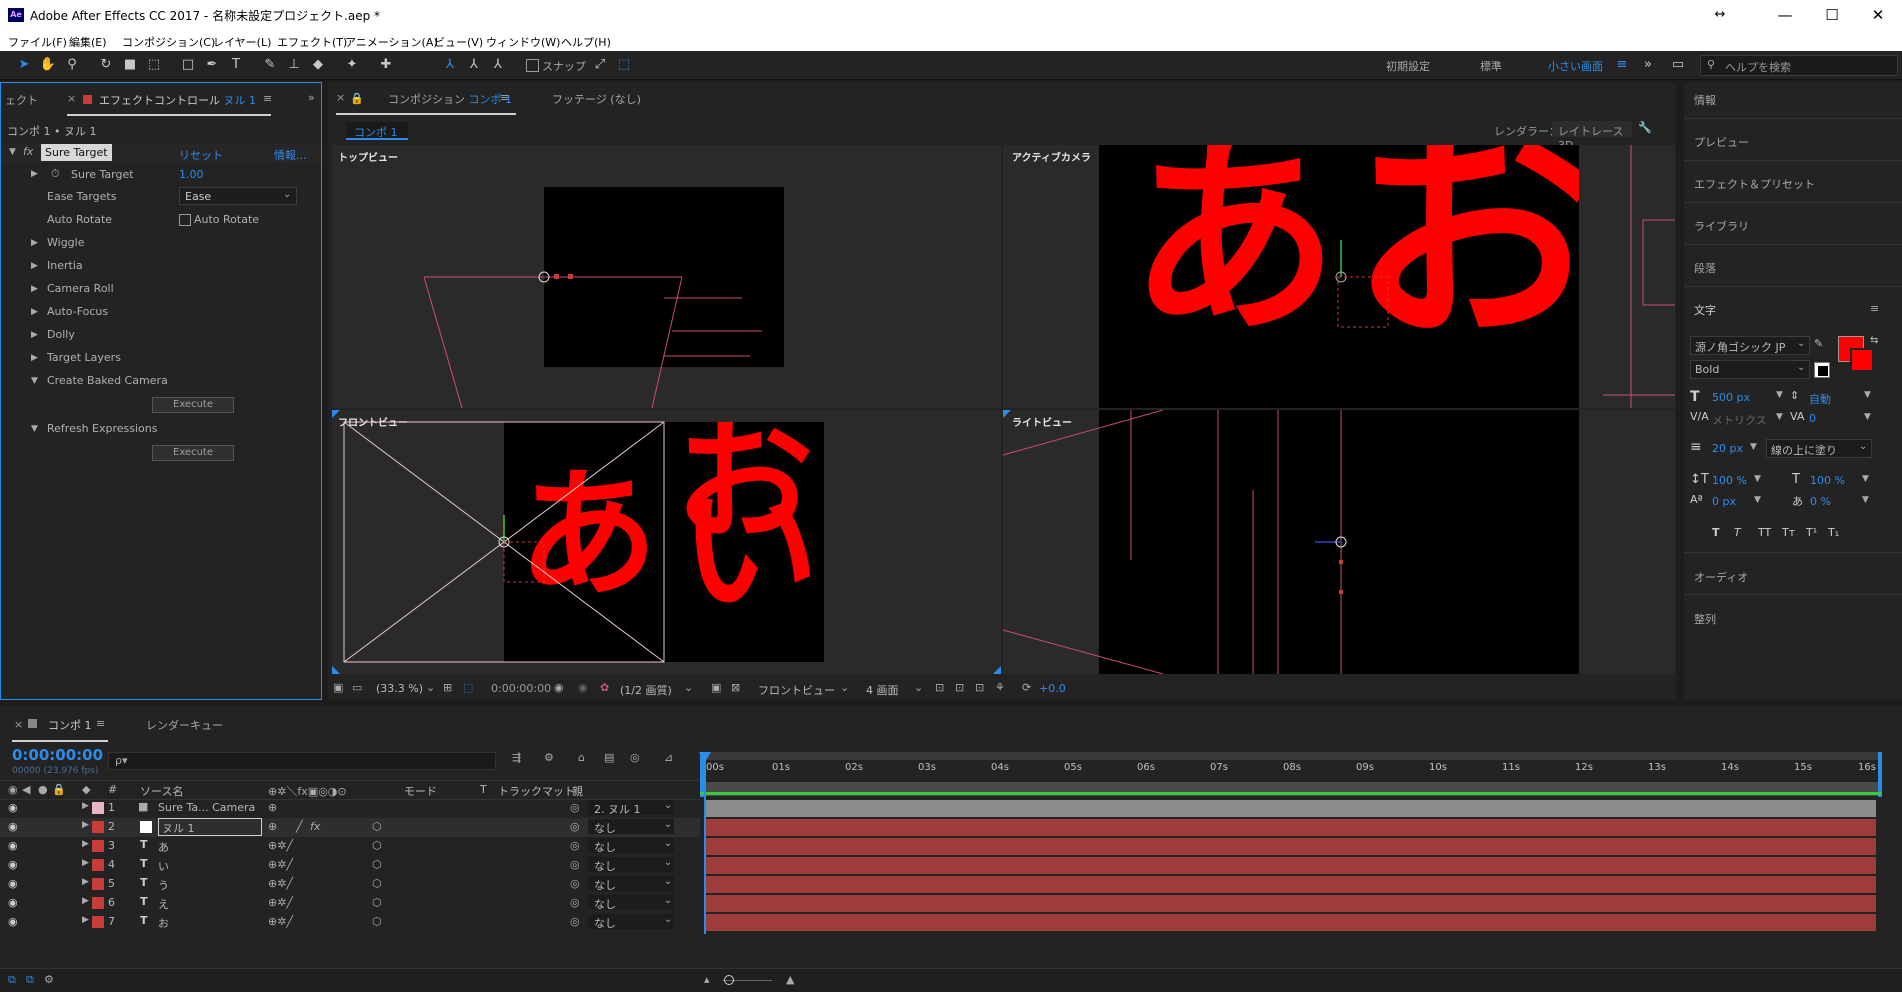  Describe the element at coordinates (163, 866) in the screenshot. I see `layer-name: い` at that location.